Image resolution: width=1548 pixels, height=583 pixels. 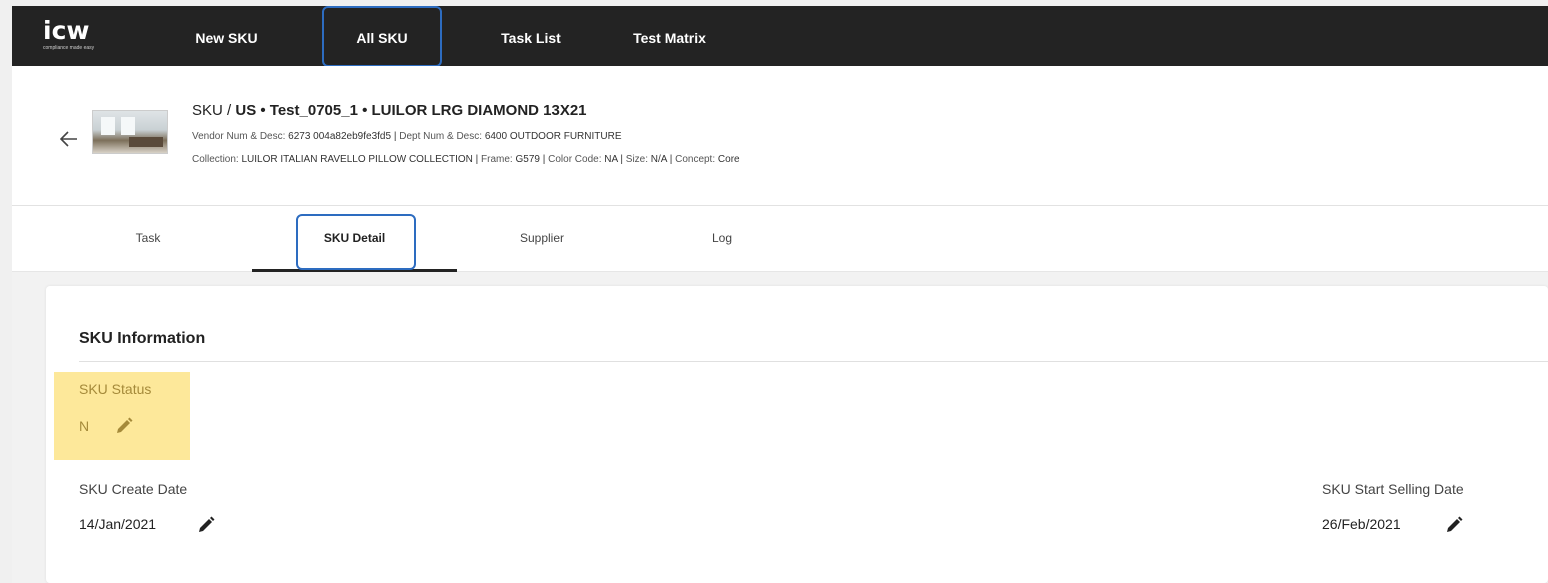 What do you see at coordinates (66, 30) in the screenshot?
I see `logo-text: icw` at bounding box center [66, 30].